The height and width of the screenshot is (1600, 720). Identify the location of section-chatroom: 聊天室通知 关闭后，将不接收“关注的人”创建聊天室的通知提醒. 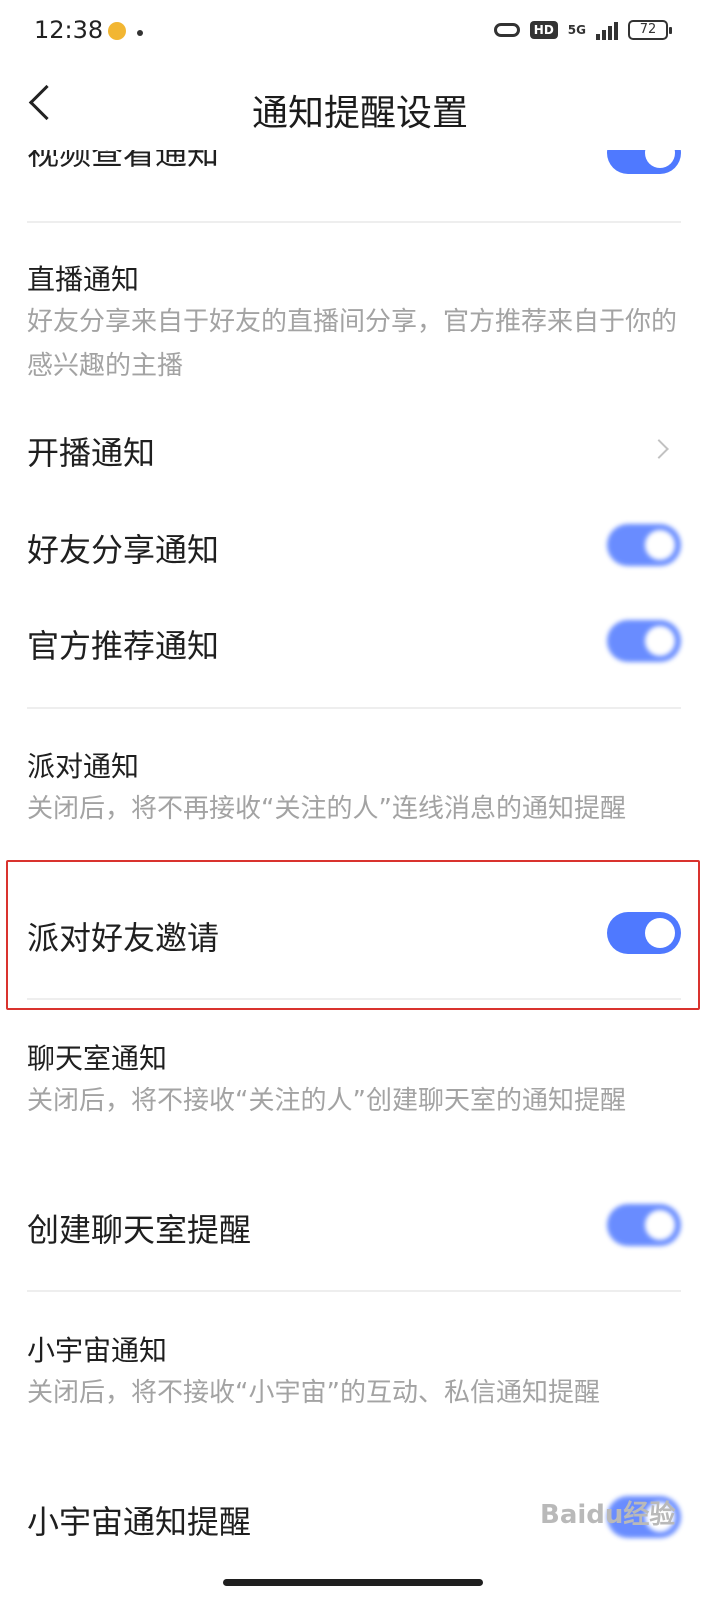
(354, 1080).